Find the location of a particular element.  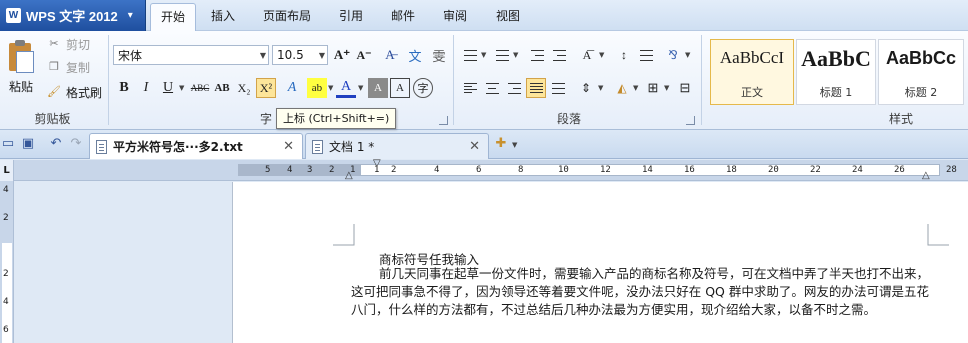

underline-dropdown: ▼ is located at coordinates (181, 88).